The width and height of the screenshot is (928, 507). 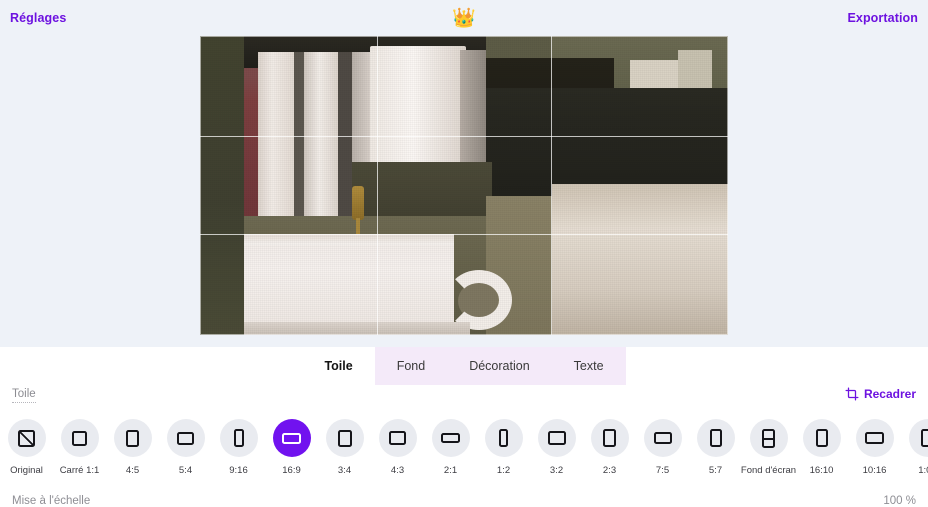 I want to click on ratio-option-16-9: 16:9, so click(x=291, y=447).